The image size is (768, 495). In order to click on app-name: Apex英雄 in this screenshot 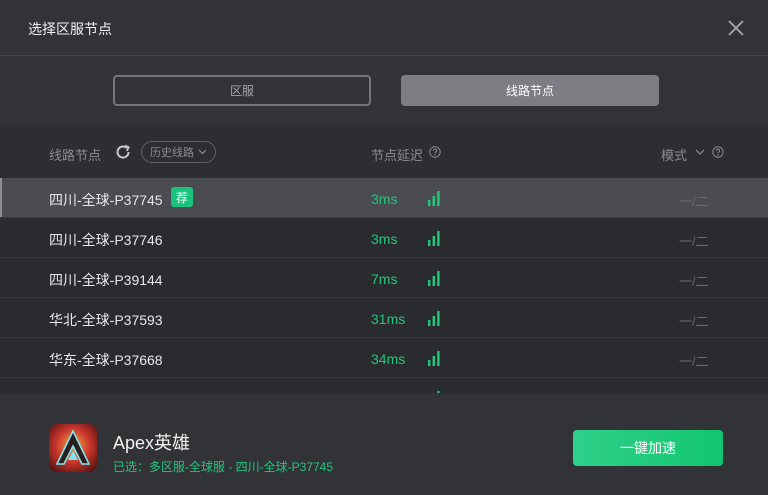, I will do `click(152, 443)`.